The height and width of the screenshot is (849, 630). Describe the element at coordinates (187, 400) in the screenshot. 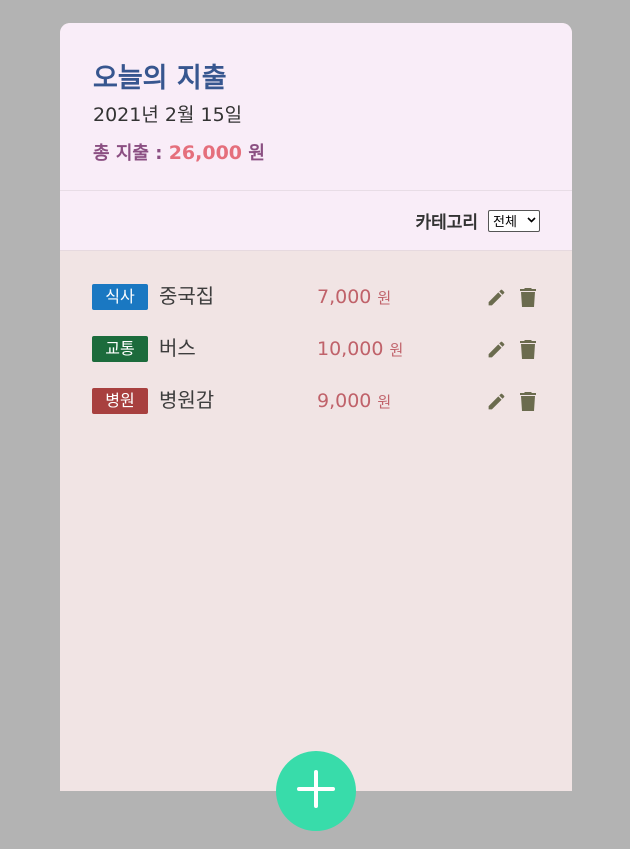

I see `expense-place: 병원감` at that location.